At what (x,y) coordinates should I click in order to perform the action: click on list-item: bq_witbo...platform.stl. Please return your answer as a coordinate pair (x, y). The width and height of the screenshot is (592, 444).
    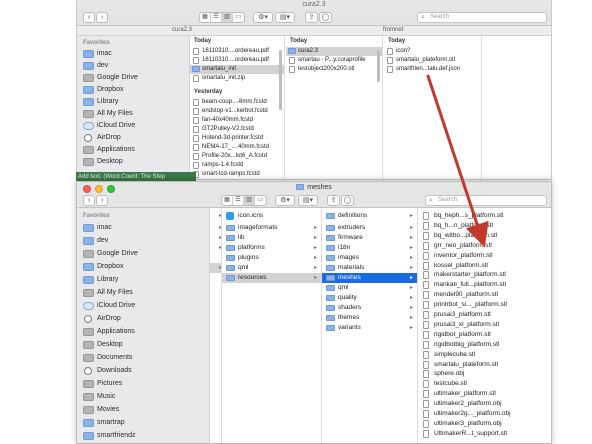
    Looking at the image, I should click on (484, 236).